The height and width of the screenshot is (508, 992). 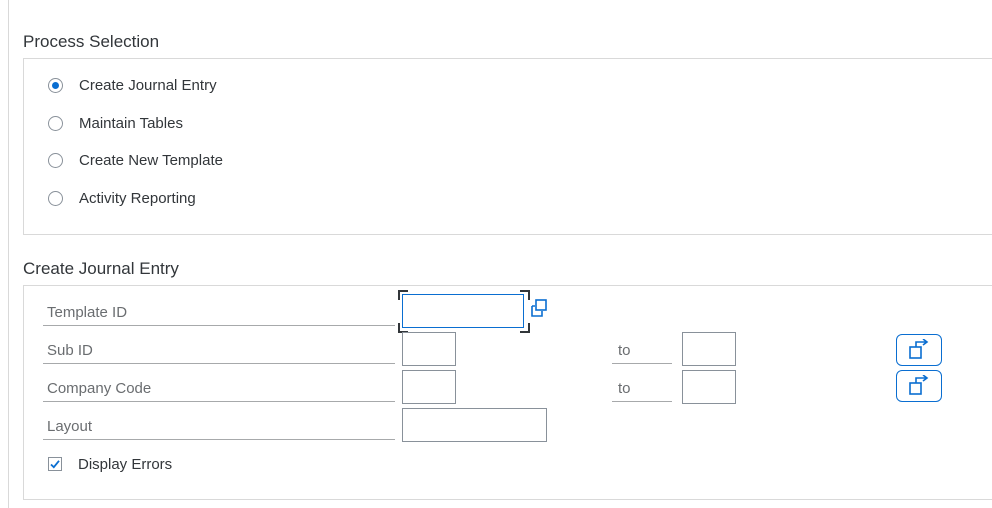 What do you see at coordinates (709, 387) in the screenshot?
I see `company-code-to-input` at bounding box center [709, 387].